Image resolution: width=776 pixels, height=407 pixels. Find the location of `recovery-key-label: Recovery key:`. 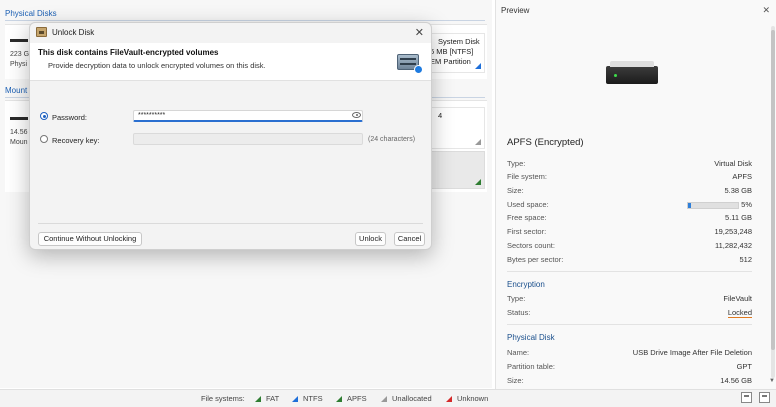

recovery-key-label: Recovery key: is located at coordinates (76, 140).